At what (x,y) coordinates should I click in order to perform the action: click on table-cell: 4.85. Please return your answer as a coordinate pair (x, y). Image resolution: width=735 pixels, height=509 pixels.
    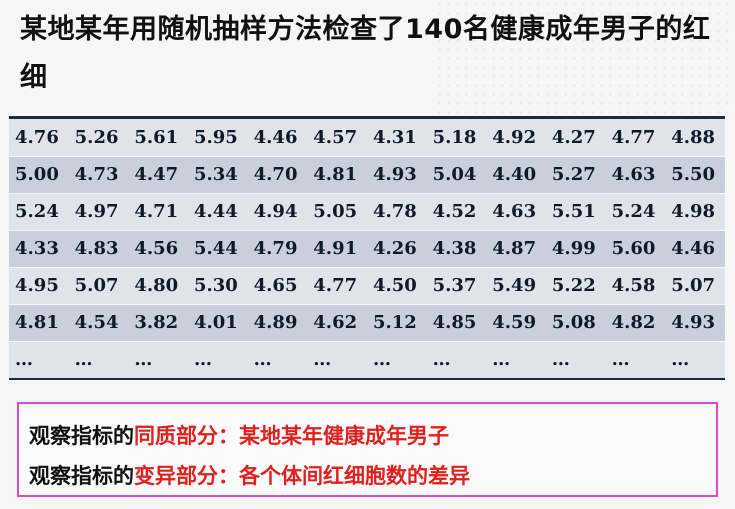
    Looking at the image, I should click on (456, 322).